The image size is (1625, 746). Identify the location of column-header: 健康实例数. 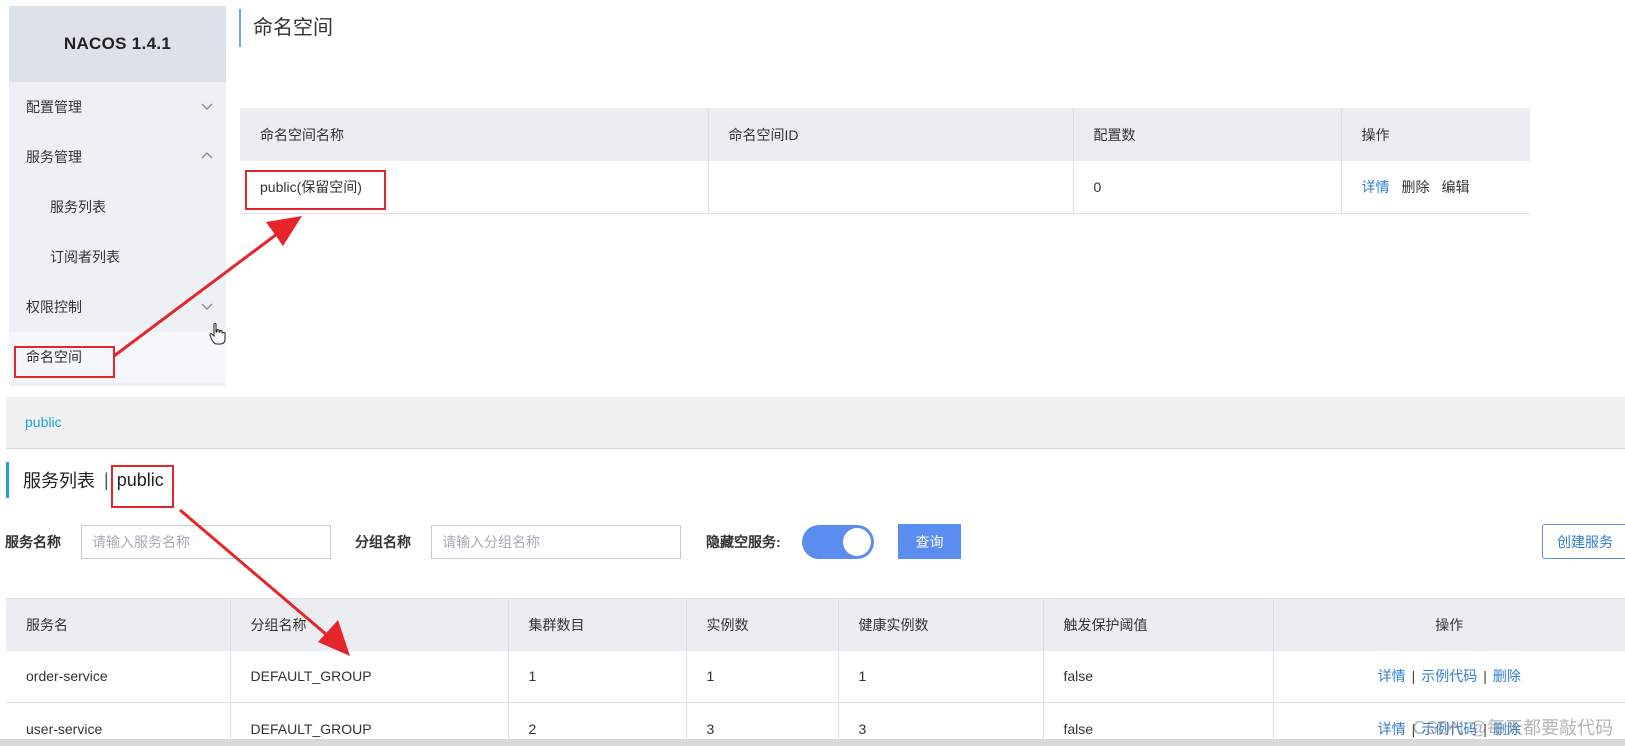
(941, 624).